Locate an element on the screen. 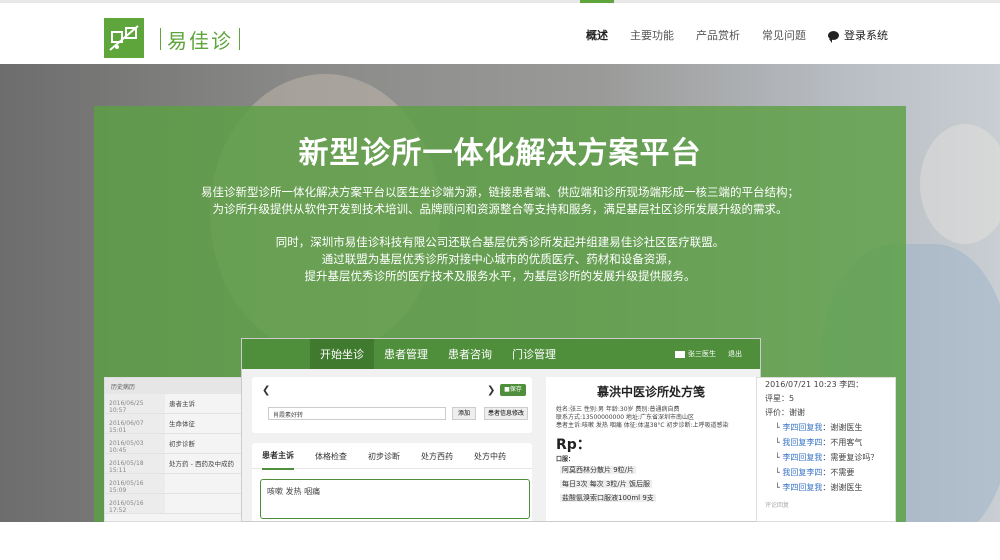  save-button: ■保存 is located at coordinates (513, 390).